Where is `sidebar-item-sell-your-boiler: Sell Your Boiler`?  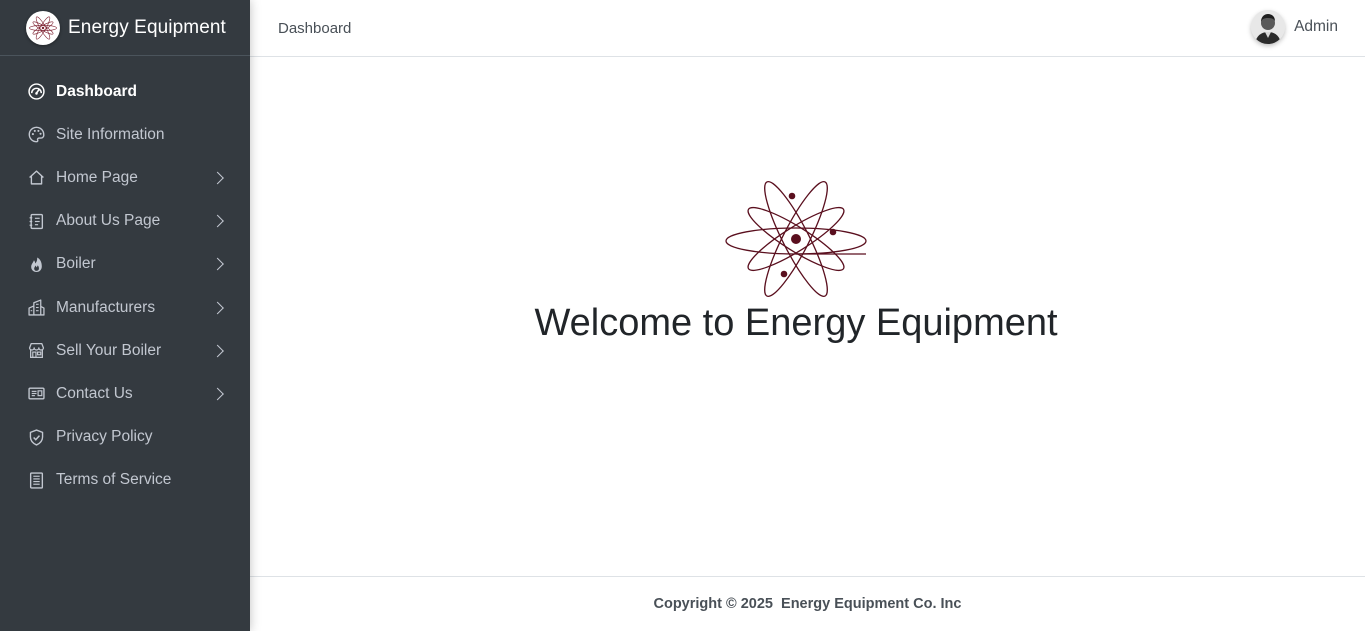 sidebar-item-sell-your-boiler: Sell Your Boiler is located at coordinates (125, 350).